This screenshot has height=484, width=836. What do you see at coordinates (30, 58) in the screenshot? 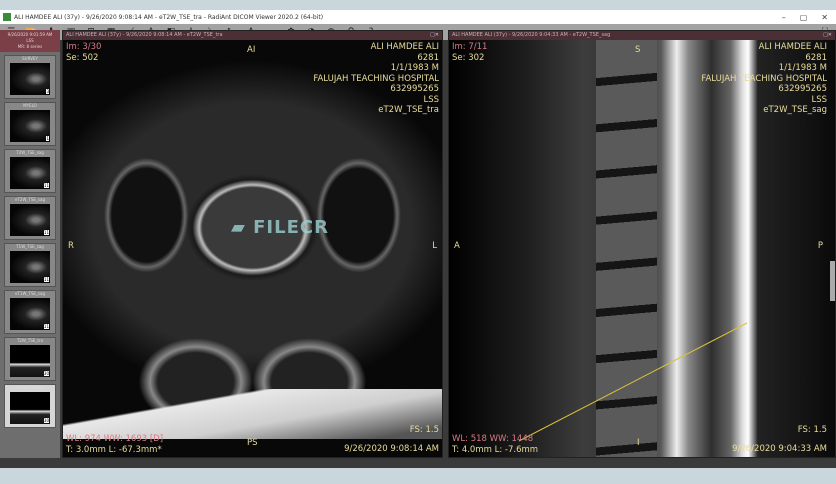
I see `series-label: SURVEY` at bounding box center [30, 58].